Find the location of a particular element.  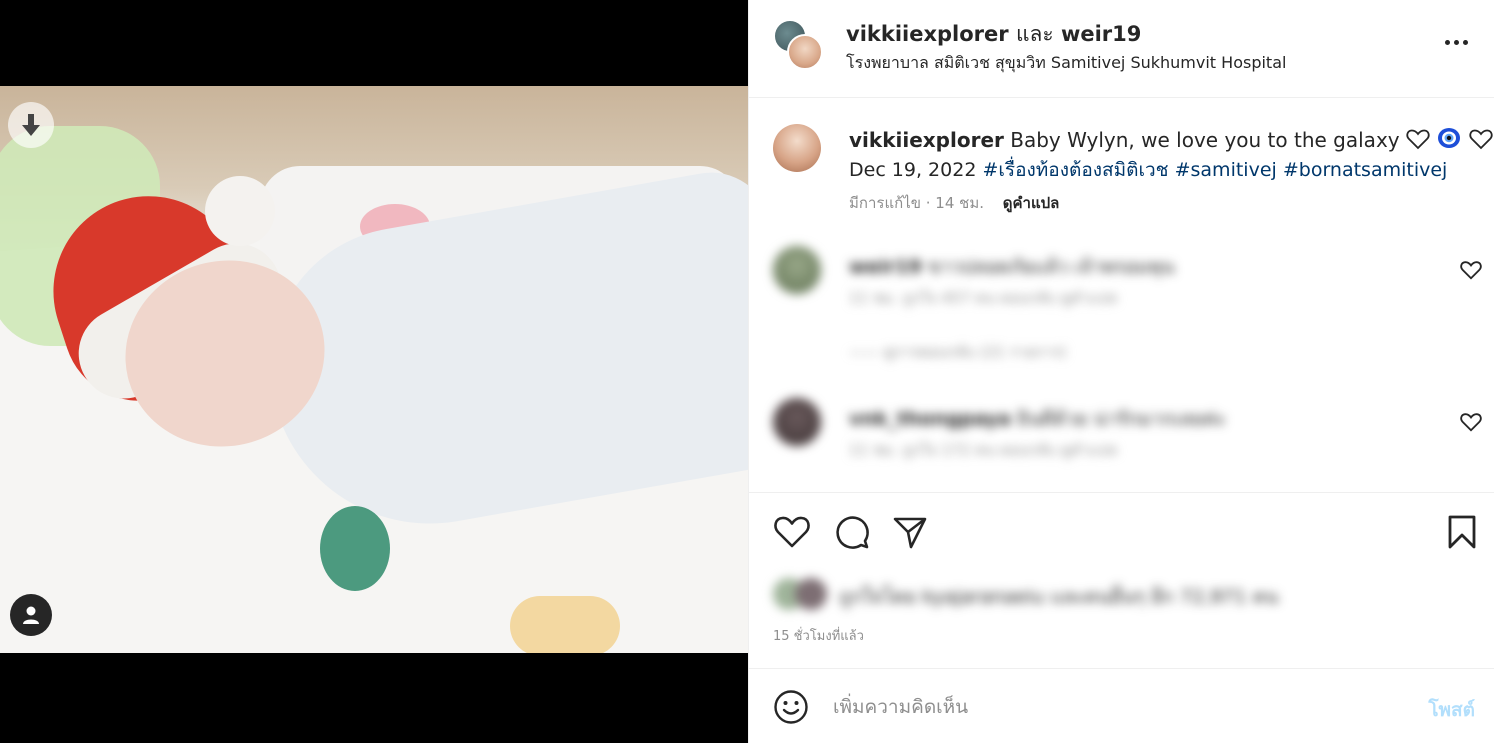

comment-meta: 11 ชม. ถูกใจ 457 คน ตอบกลับ ดูคำแปล is located at coordinates (983, 298).